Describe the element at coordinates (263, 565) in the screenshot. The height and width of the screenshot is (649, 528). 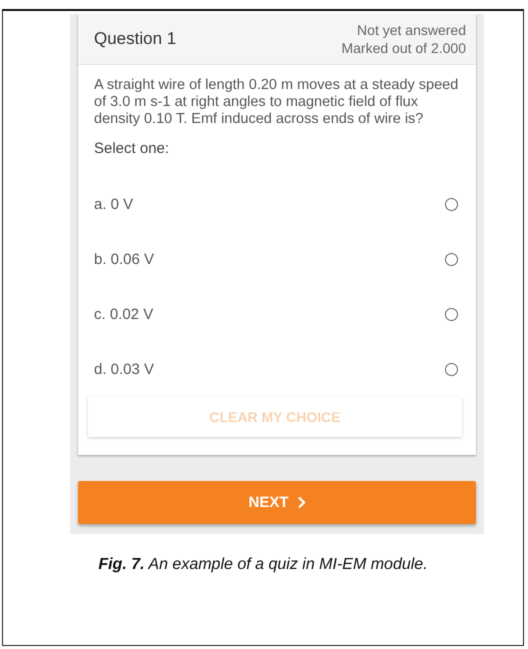
I see `figure-caption: Fig. 7. An example of a quiz in MI-EM module.` at that location.